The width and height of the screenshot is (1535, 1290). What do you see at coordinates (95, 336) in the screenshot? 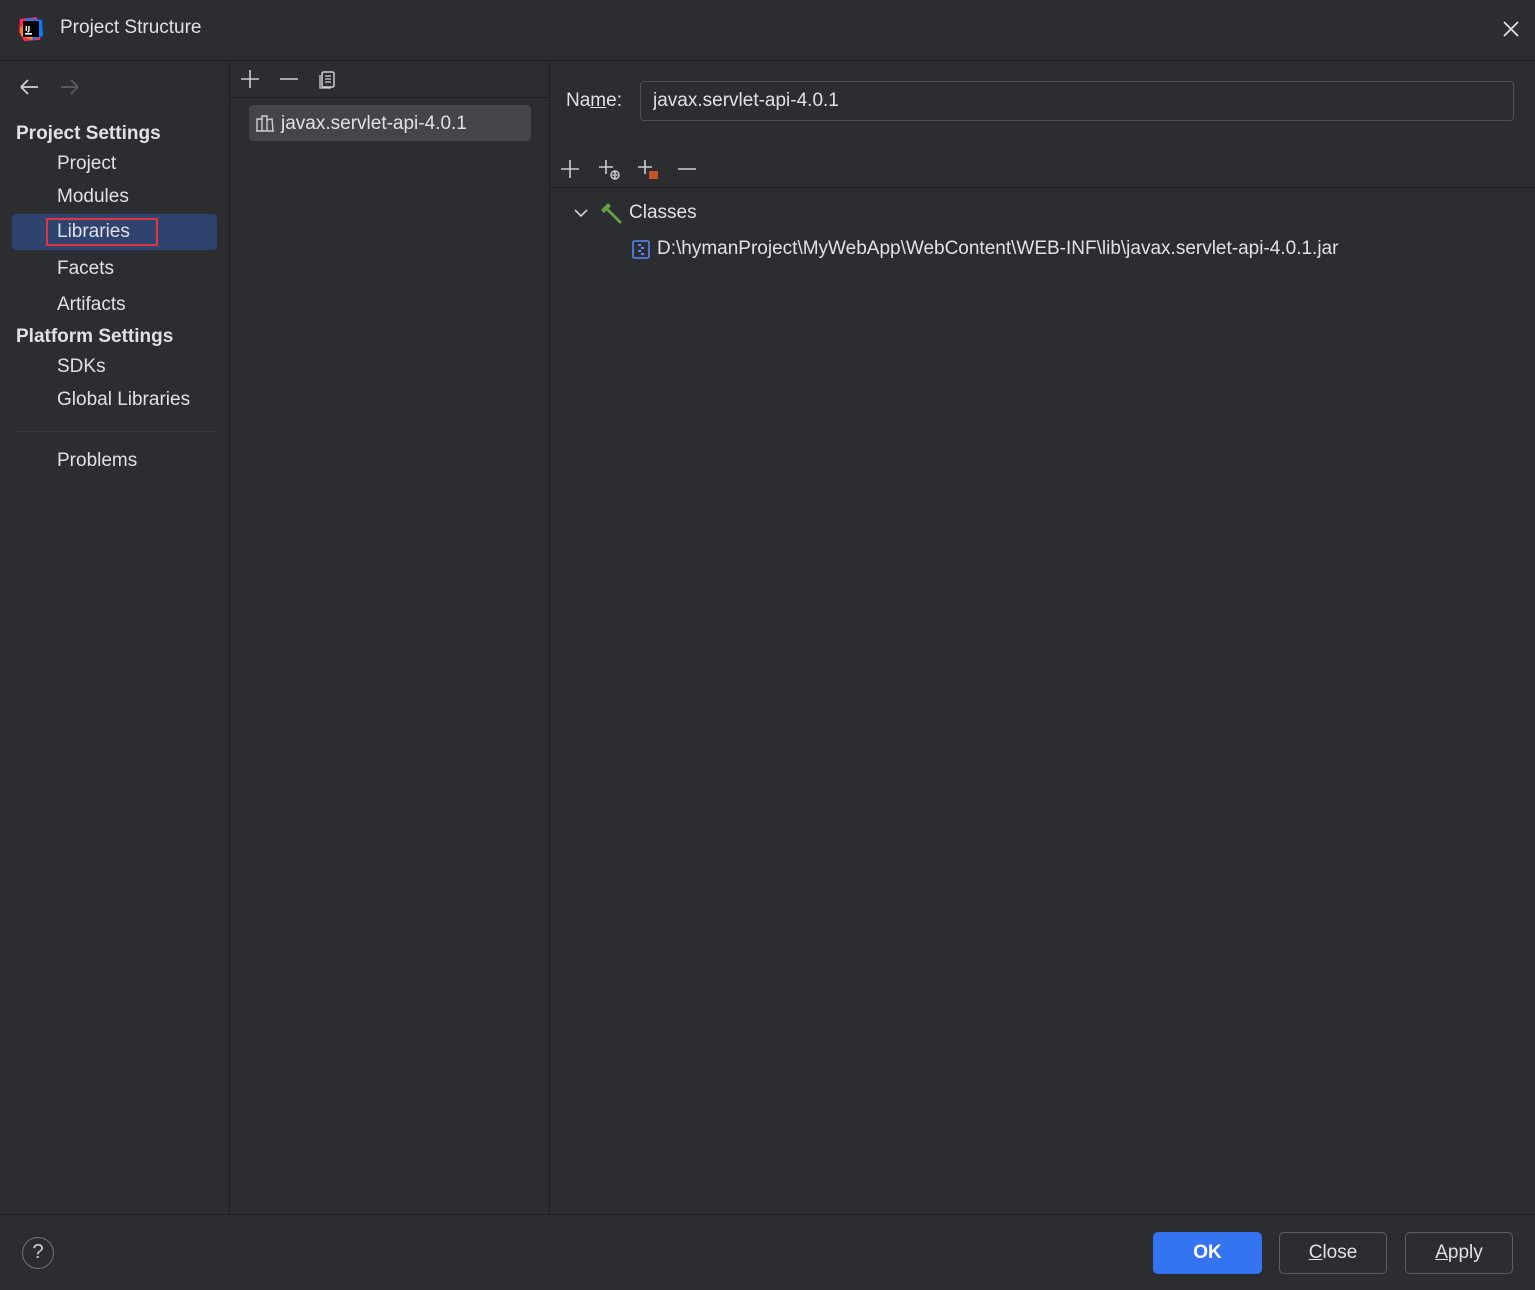
I see `platform-settings-header: Platform Settings` at bounding box center [95, 336].